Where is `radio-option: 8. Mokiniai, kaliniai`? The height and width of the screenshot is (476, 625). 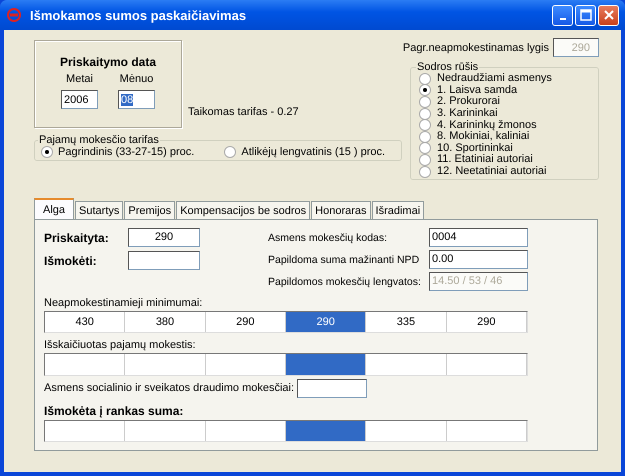
radio-option: 8. Mokiniai, kaliniai is located at coordinates (505, 136).